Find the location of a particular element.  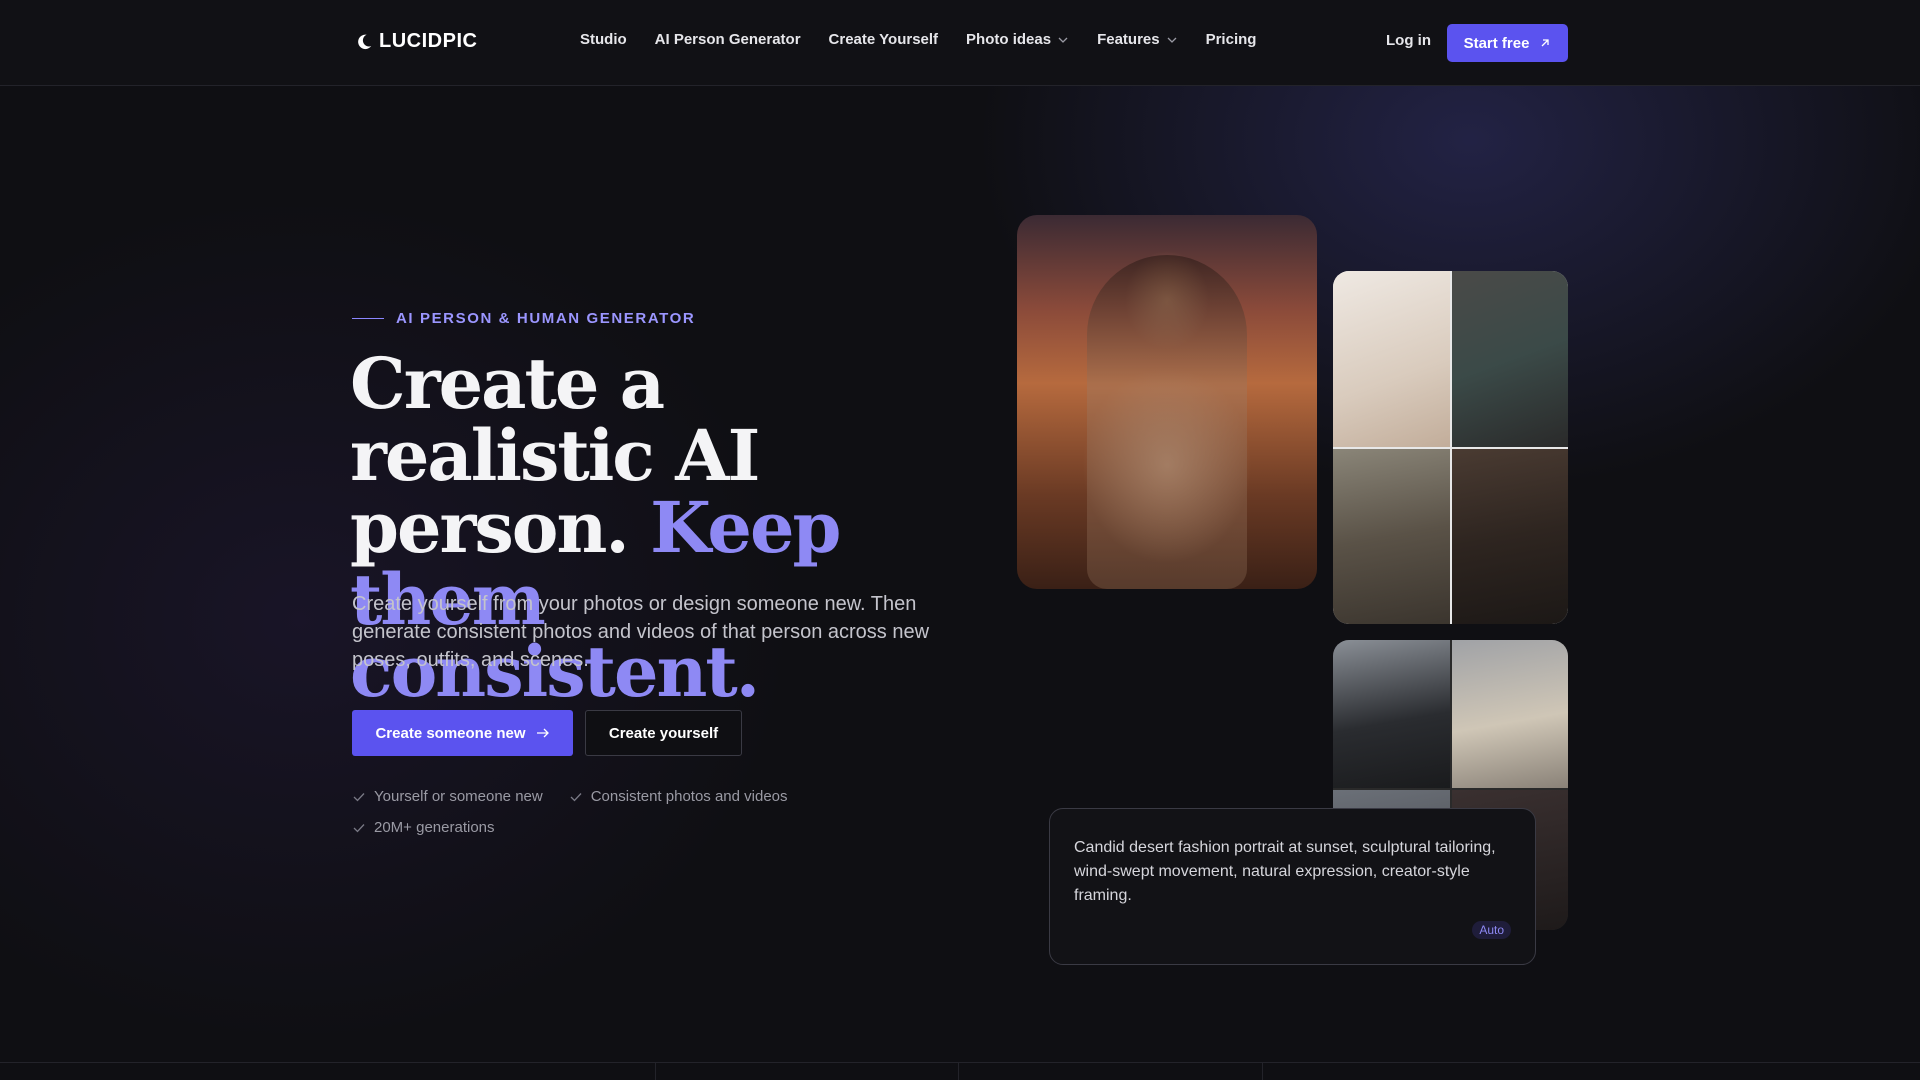

check-item: 20M+ generations is located at coordinates (423, 827).